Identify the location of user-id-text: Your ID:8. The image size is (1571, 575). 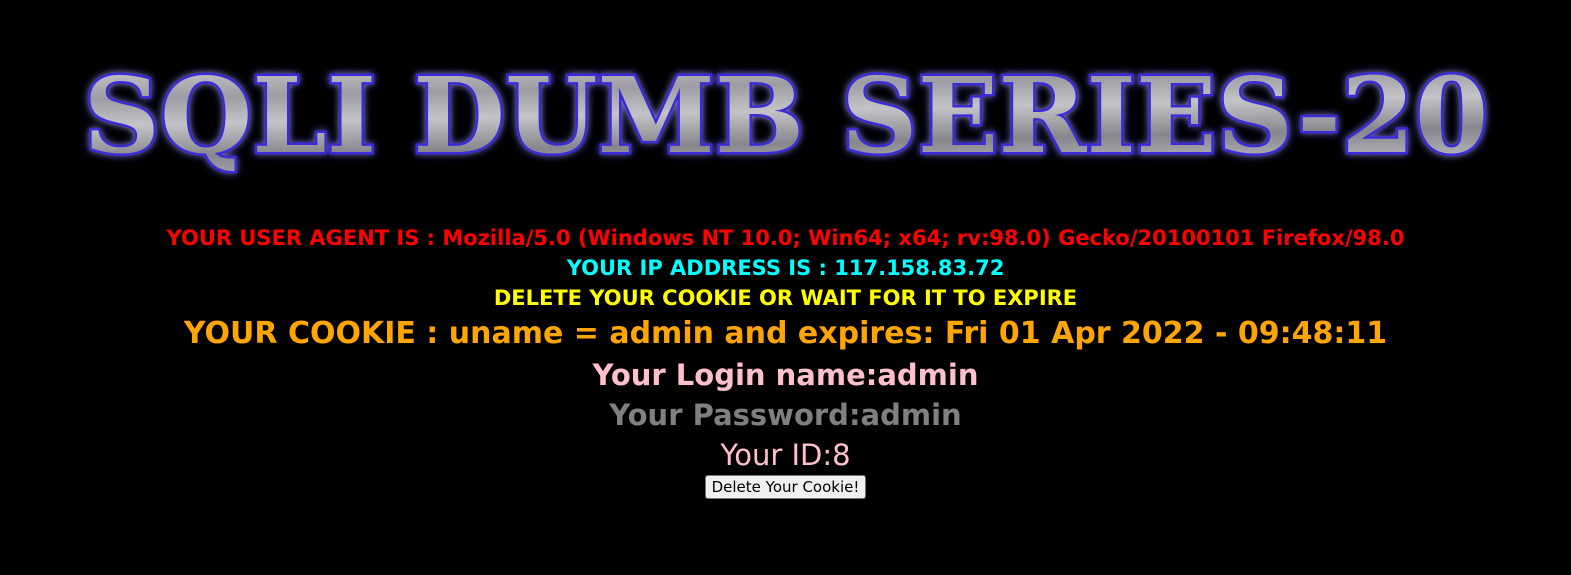
(785, 455).